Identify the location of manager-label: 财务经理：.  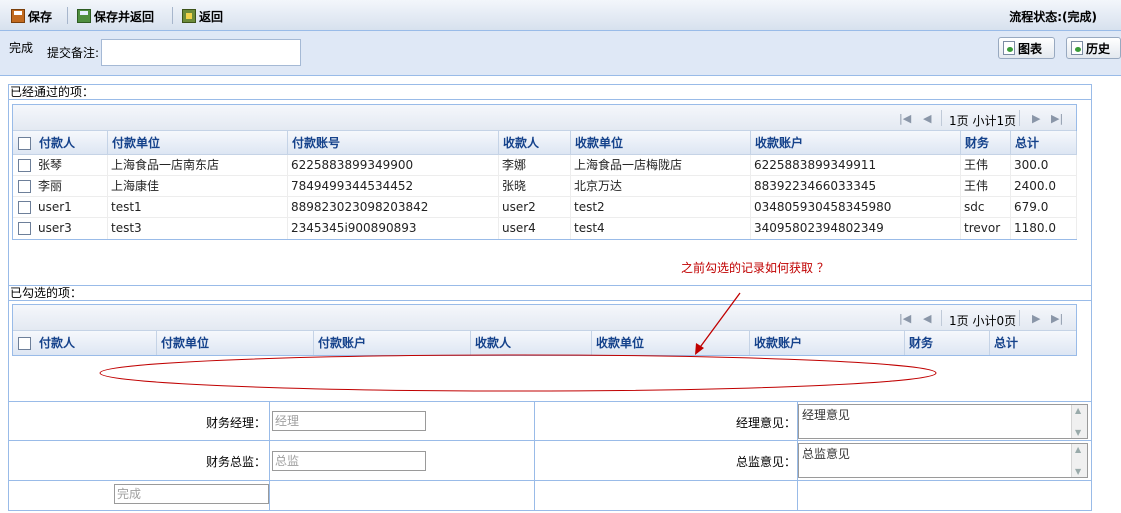
(236, 423).